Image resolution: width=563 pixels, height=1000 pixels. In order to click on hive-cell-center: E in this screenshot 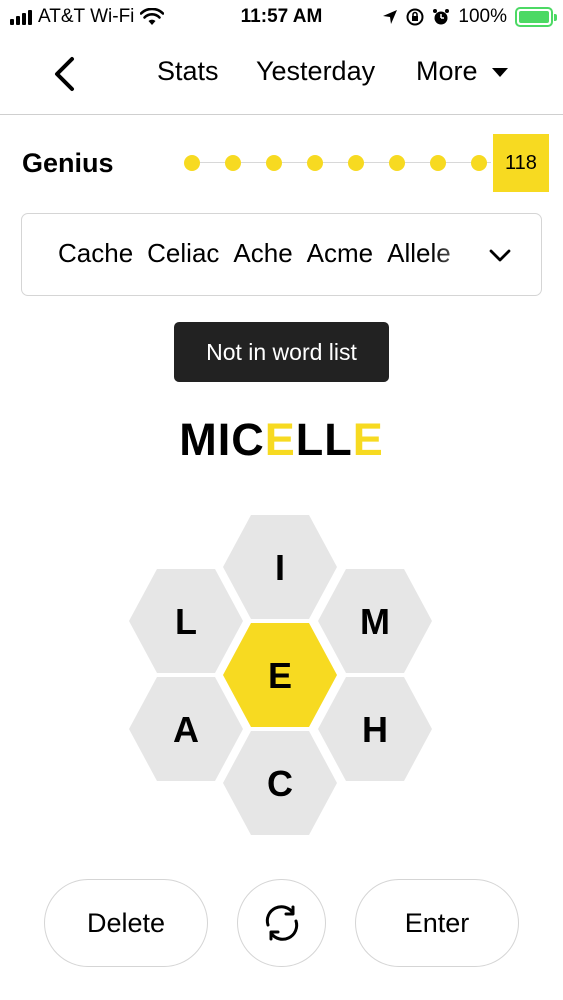, I will do `click(280, 675)`.